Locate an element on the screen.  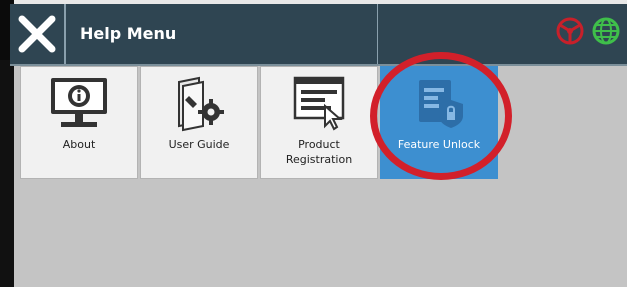
tile-product-registration: Product Registration is located at coordinates (319, 122).